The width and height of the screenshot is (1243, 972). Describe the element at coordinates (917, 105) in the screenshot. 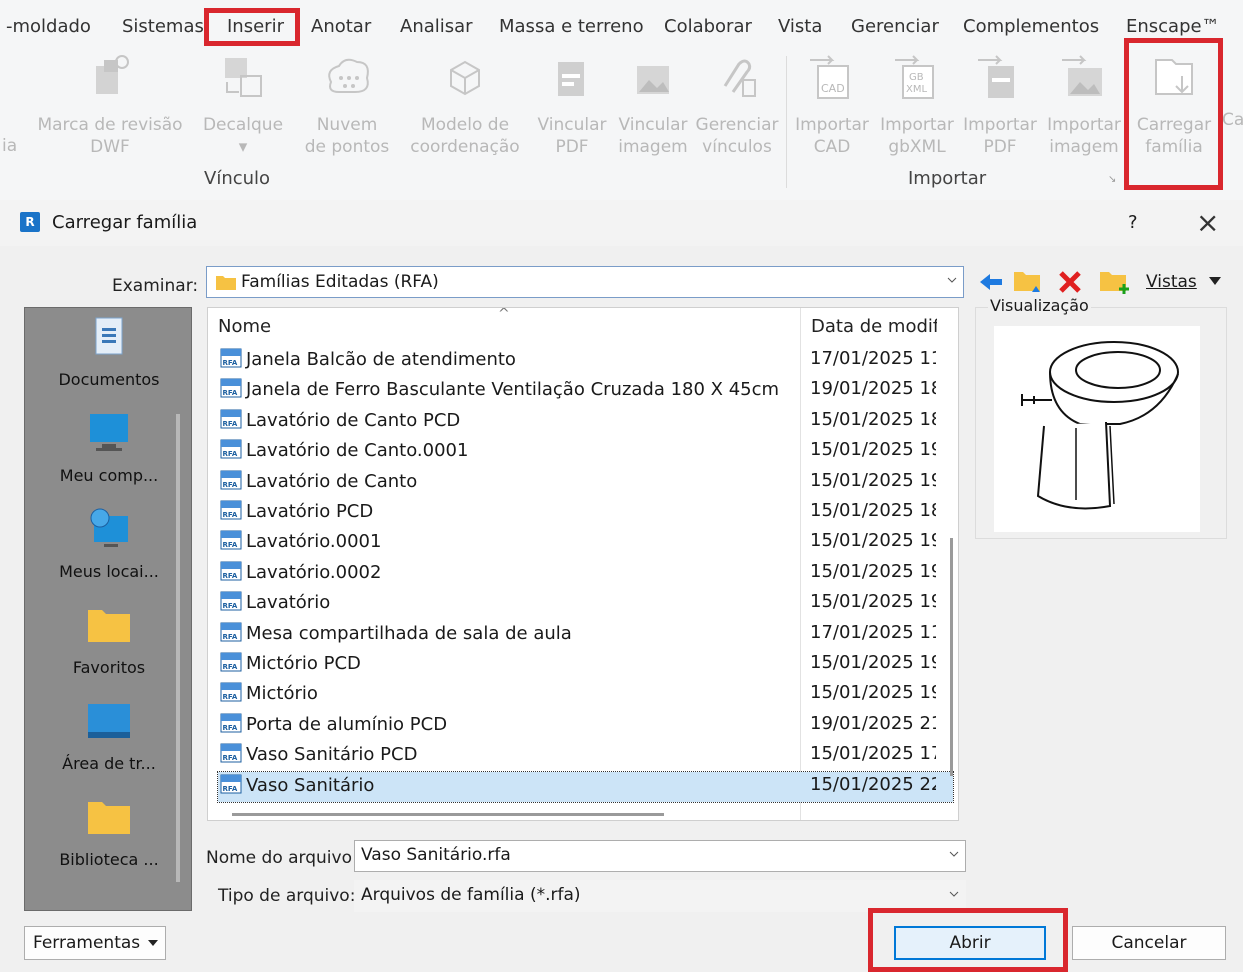

I see `importar-gbxml-button: GB XML Importar gbXML` at that location.